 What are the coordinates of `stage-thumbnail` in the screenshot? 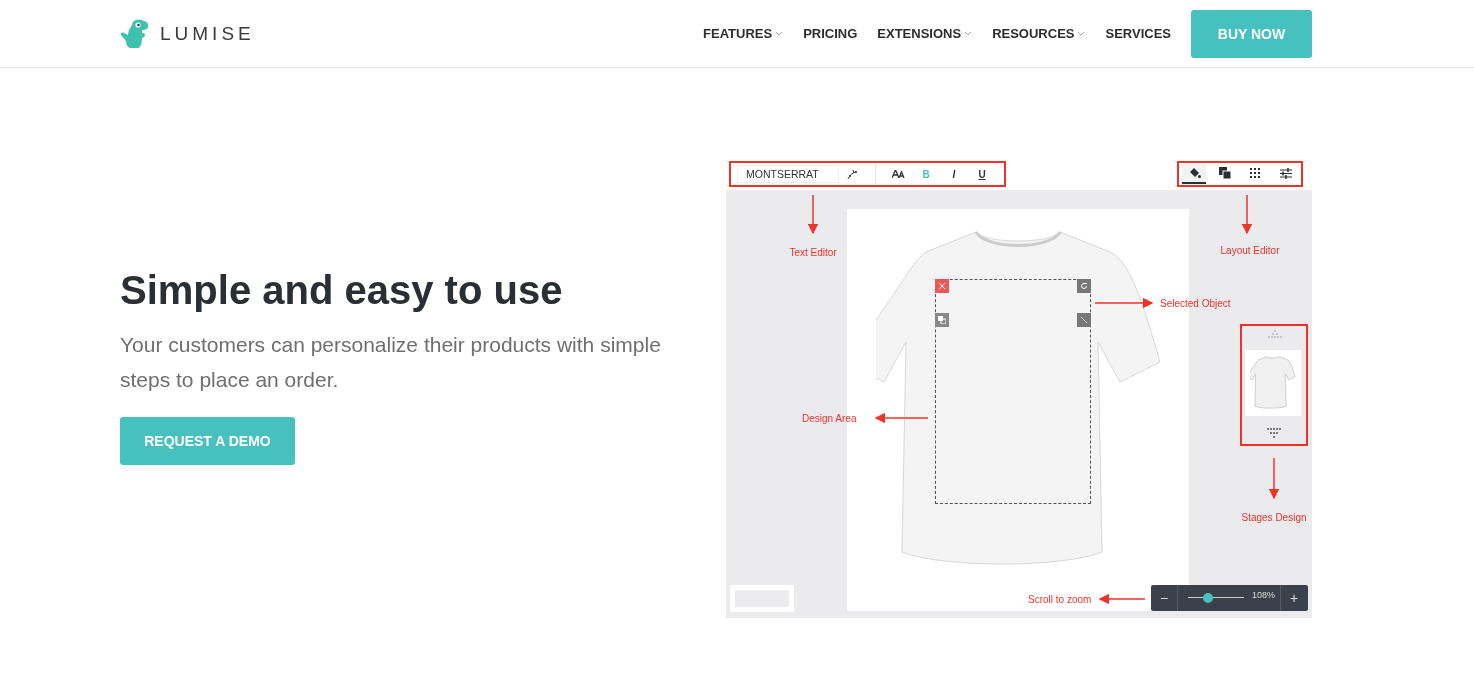 It's located at (1273, 383).